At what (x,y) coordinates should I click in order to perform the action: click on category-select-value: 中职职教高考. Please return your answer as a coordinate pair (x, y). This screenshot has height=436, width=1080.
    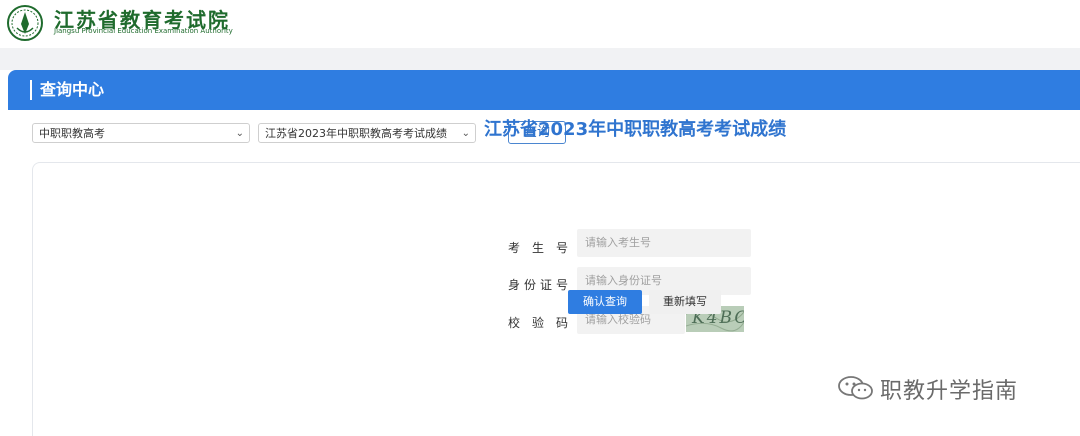
    Looking at the image, I should click on (72, 133).